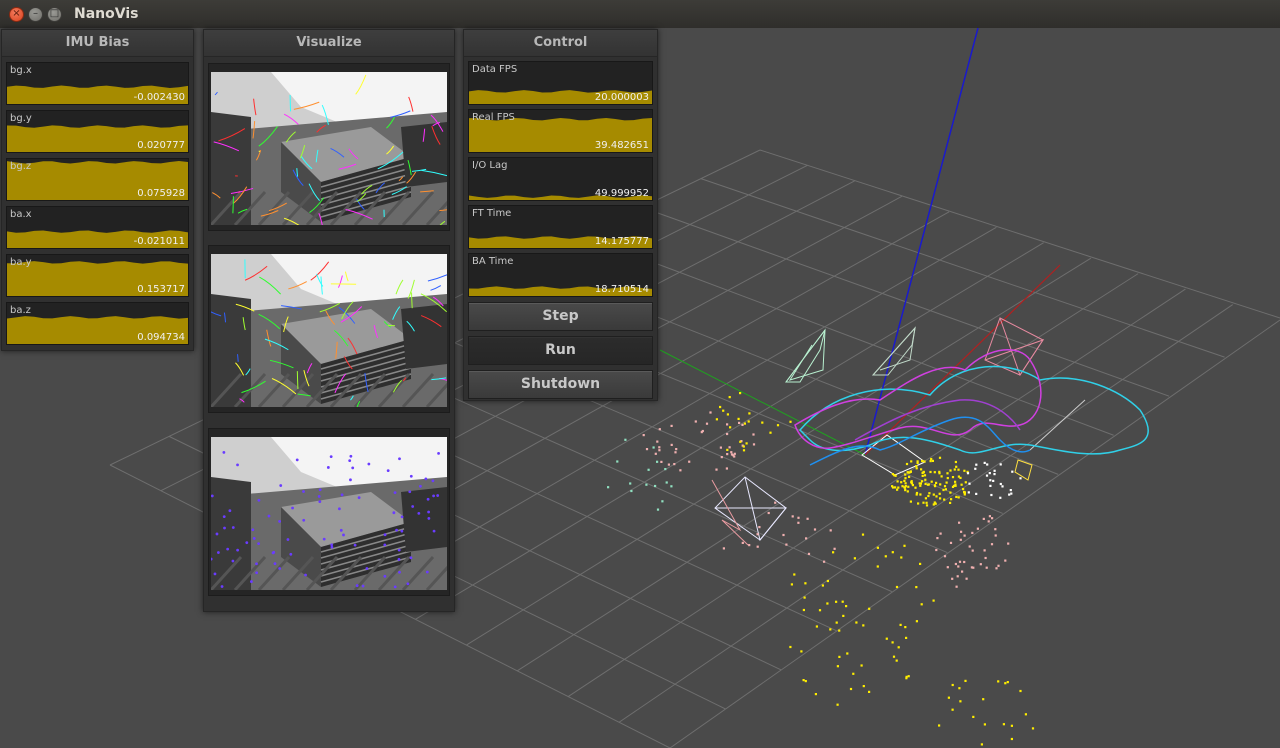  Describe the element at coordinates (21, 166) in the screenshot. I see `gauge-label: bg.z` at that location.